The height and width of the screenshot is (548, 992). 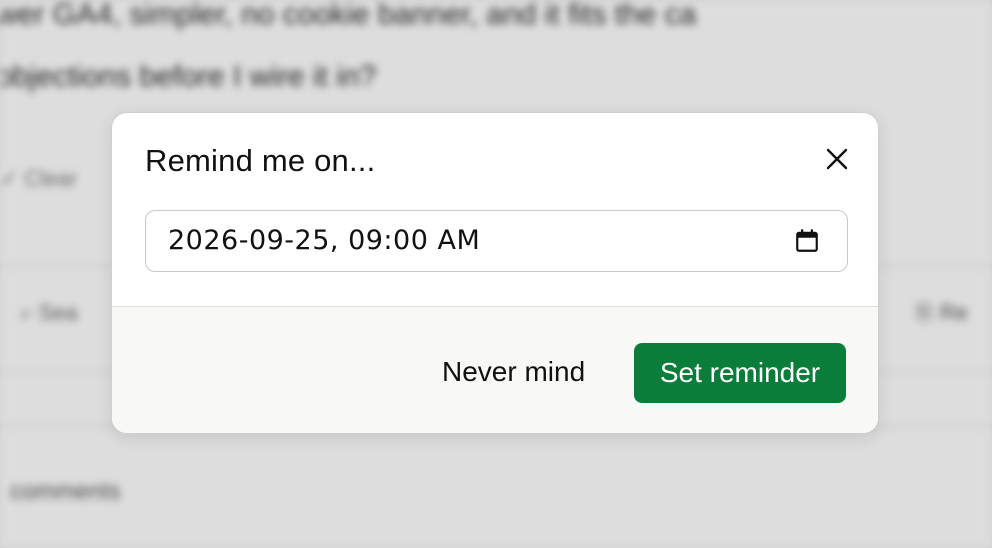 I want to click on close-icon, so click(x=837, y=159).